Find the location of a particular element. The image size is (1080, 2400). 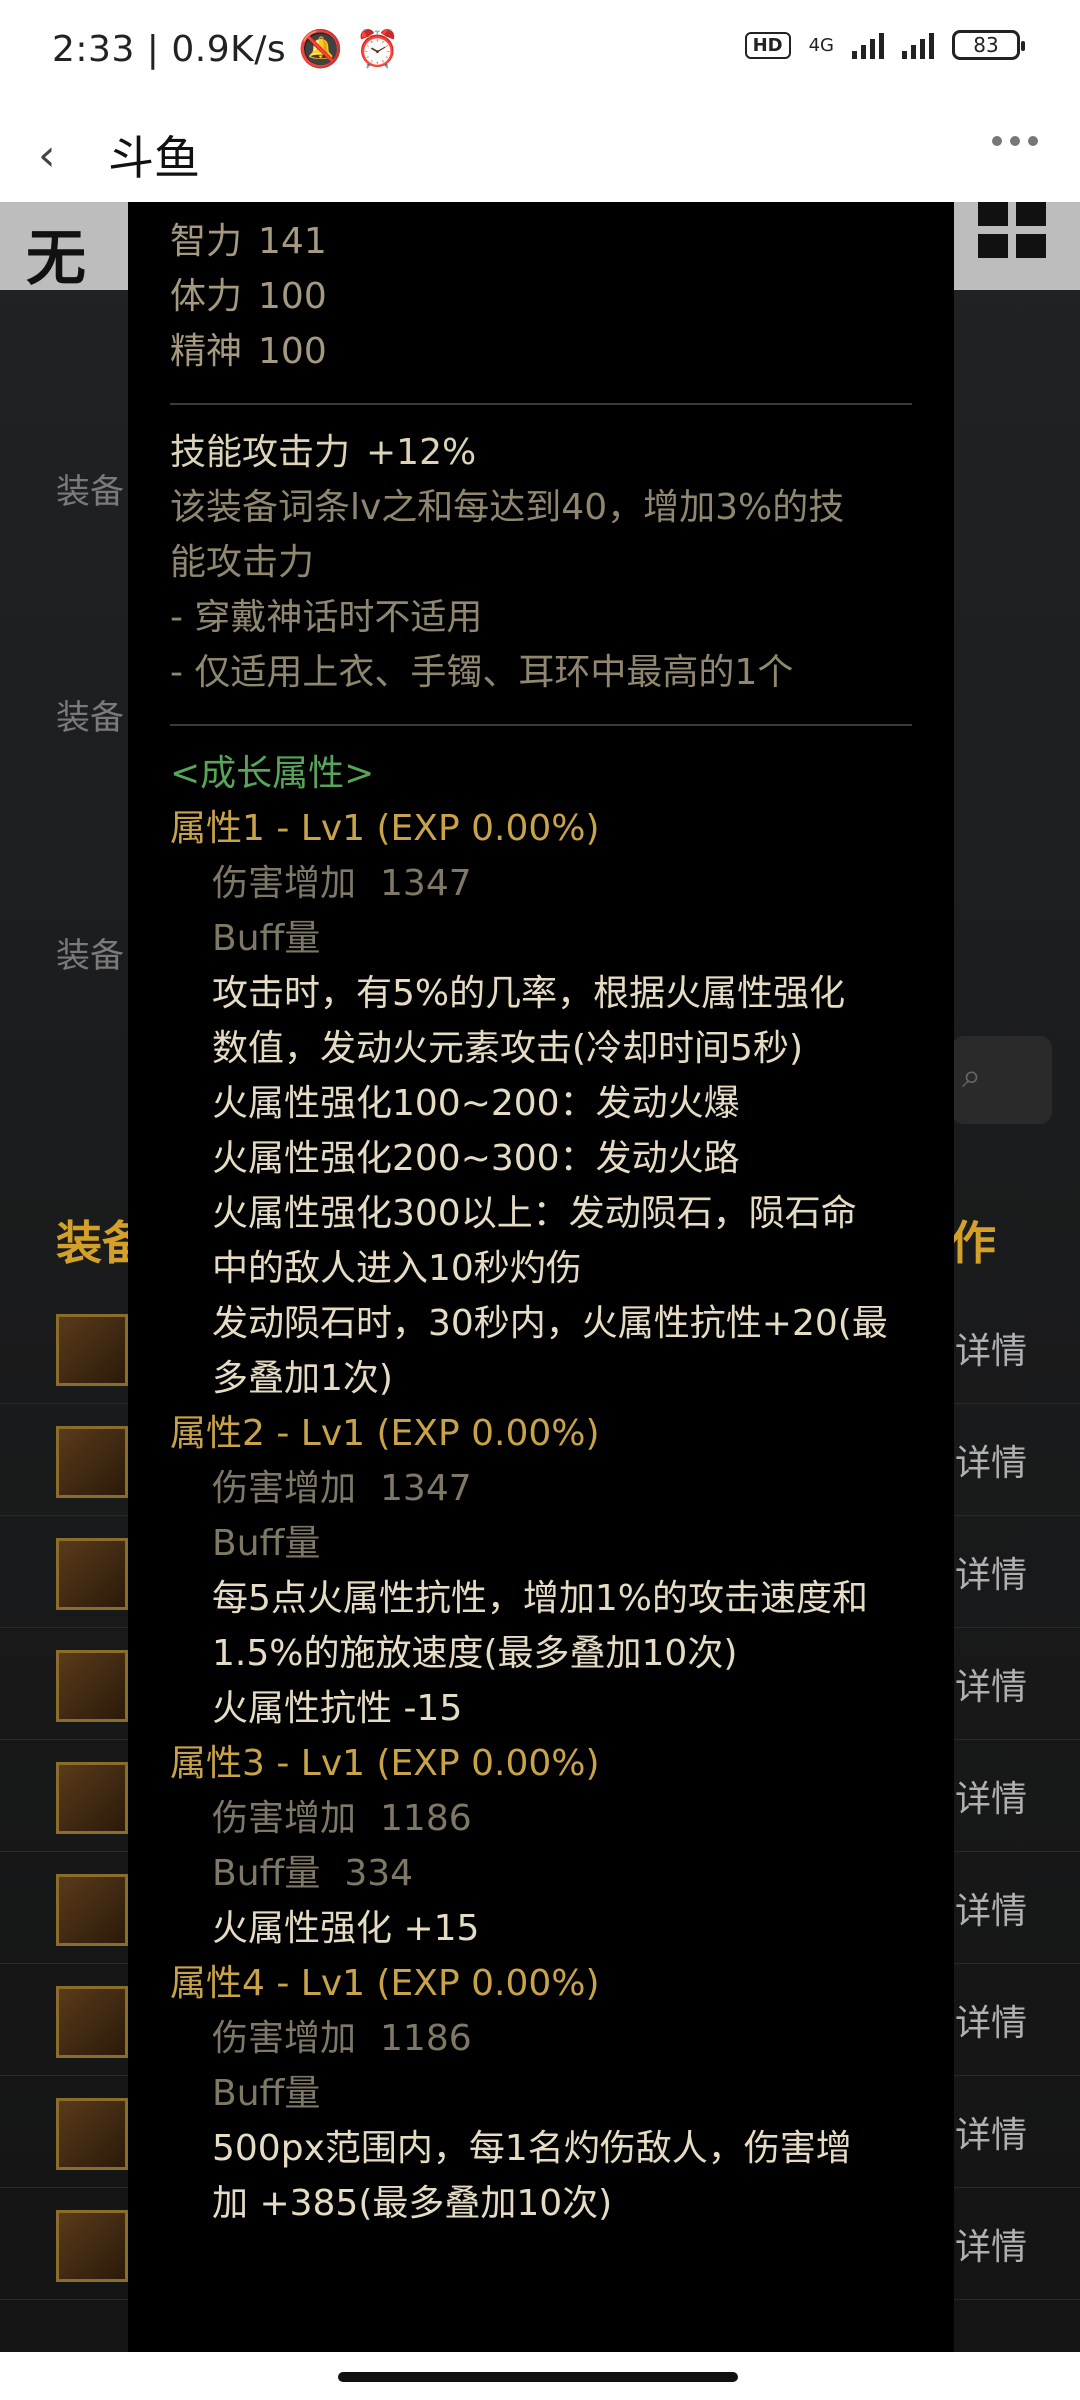

network-speed: 0.9K/s is located at coordinates (229, 49).